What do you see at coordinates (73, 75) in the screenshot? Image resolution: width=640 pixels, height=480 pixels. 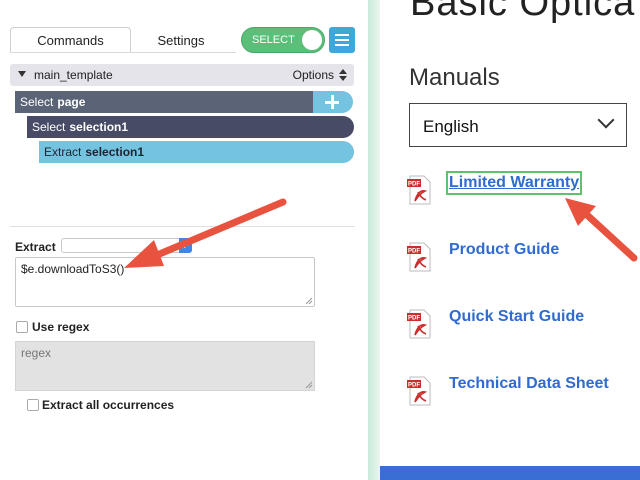 I see `template-name: main_template` at bounding box center [73, 75].